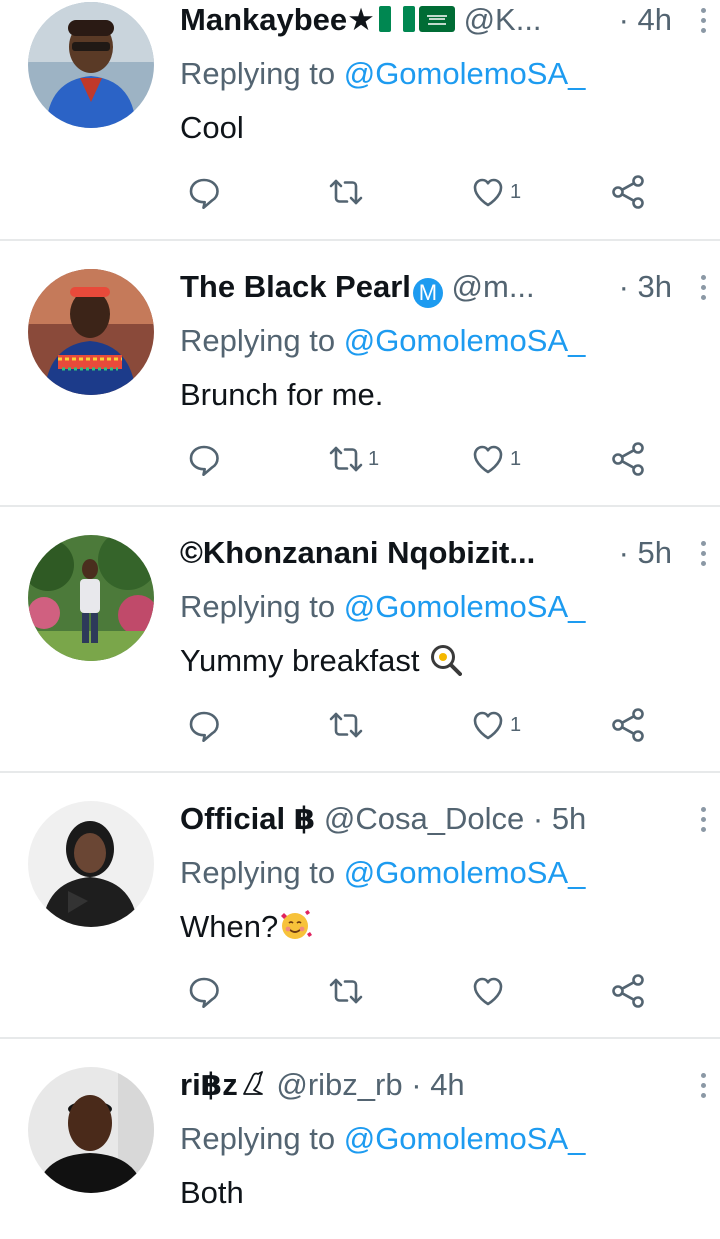 This screenshot has width=720, height=1239. Describe the element at coordinates (434, 991) in the screenshot. I see `action-bar` at that location.